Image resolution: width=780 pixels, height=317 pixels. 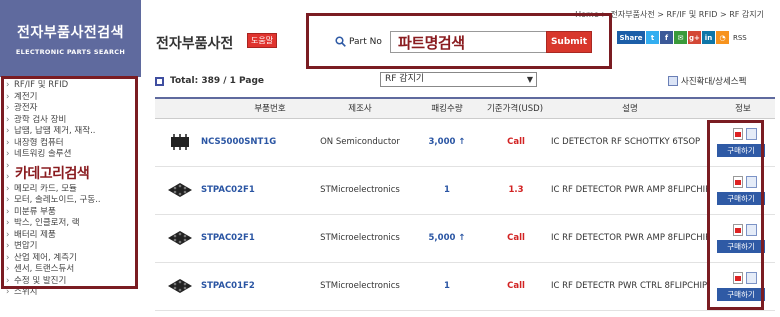 I want to click on col-price: 기준가격(USD), so click(x=515, y=109).